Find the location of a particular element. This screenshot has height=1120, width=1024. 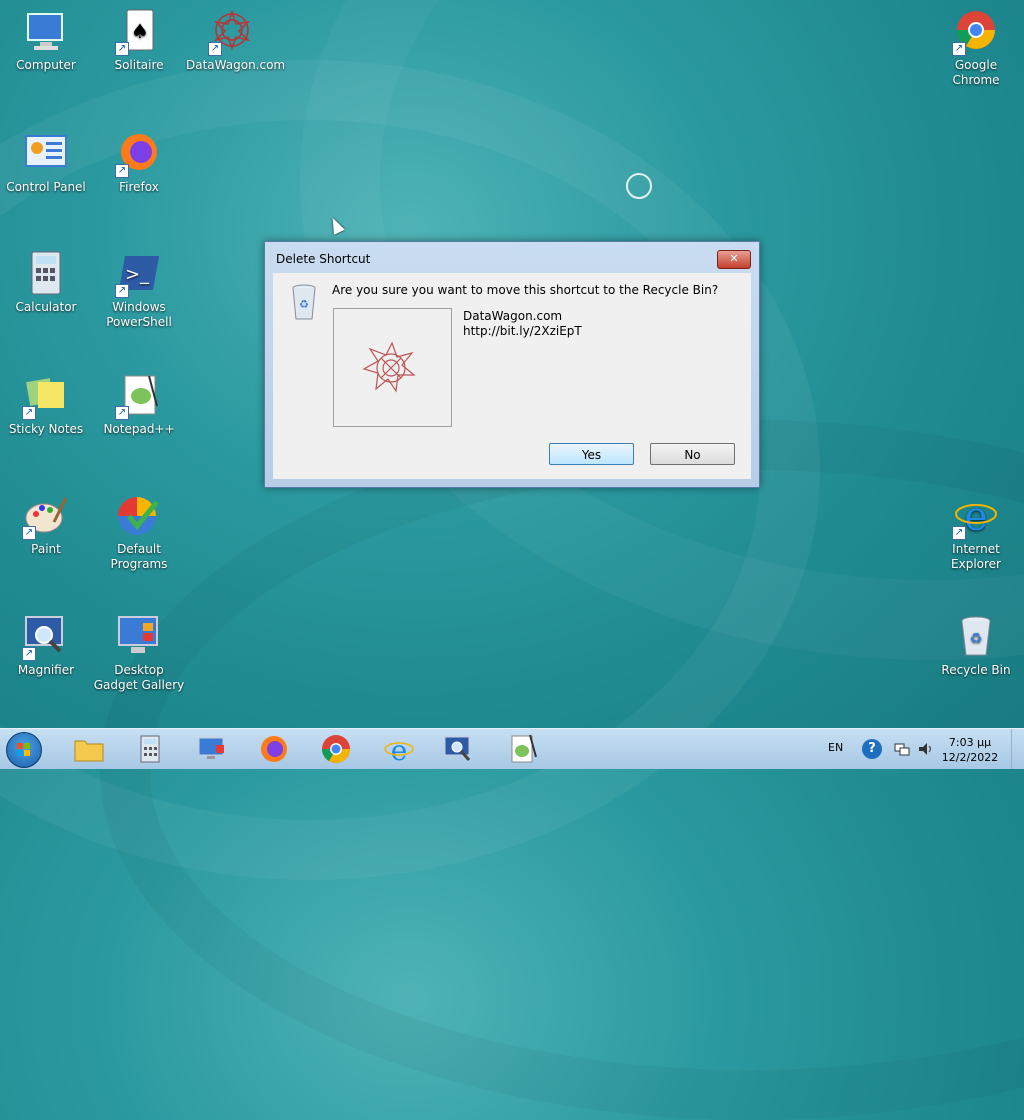

volume-icon is located at coordinates (925, 749).